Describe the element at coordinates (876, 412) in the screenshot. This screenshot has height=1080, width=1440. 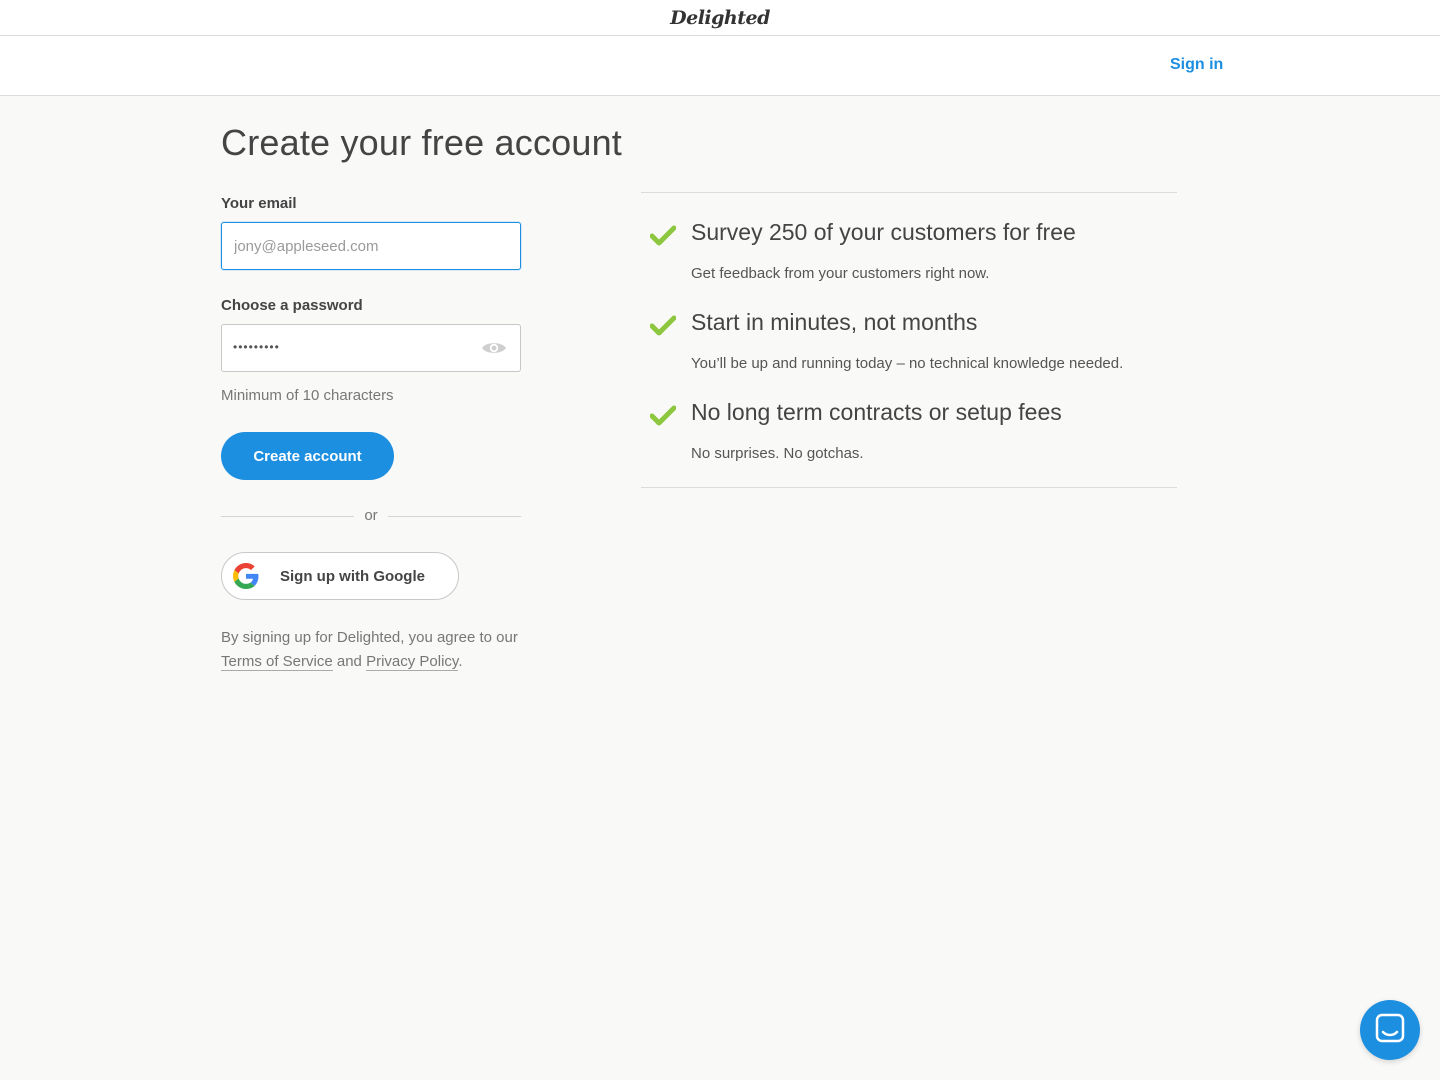
I see `feature-title: No long term contracts or setup fees` at that location.